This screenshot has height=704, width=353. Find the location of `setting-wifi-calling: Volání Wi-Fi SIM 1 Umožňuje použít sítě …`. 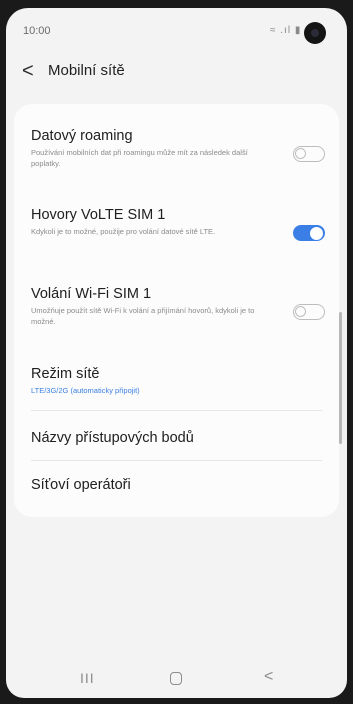

setting-wifi-calling: Volání Wi-Fi SIM 1 Umožňuje použít sítě … is located at coordinates (176, 316).